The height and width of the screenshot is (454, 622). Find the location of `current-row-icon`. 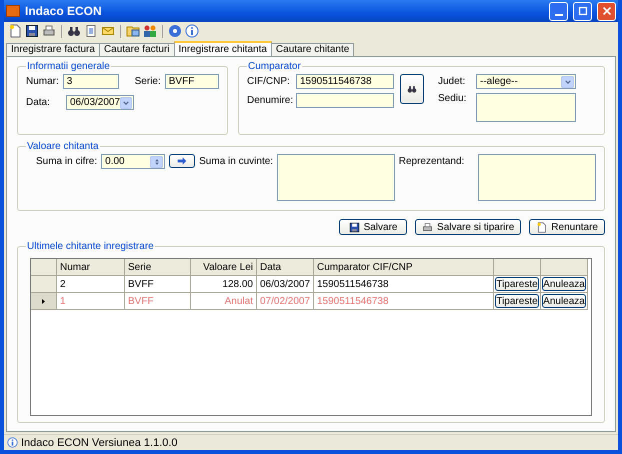

current-row-icon is located at coordinates (43, 301).